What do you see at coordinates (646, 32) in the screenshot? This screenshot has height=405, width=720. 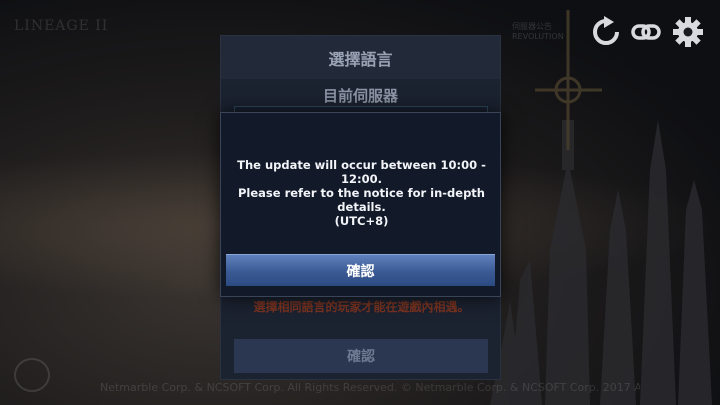 I see `link-icon` at bounding box center [646, 32].